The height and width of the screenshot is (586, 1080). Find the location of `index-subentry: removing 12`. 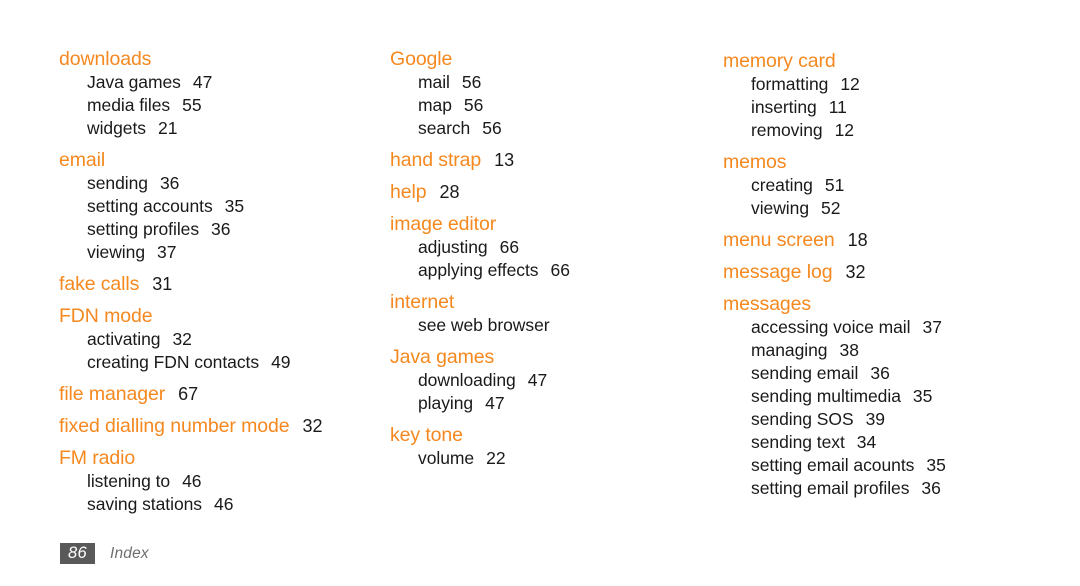

index-subentry: removing 12 is located at coordinates (901, 130).